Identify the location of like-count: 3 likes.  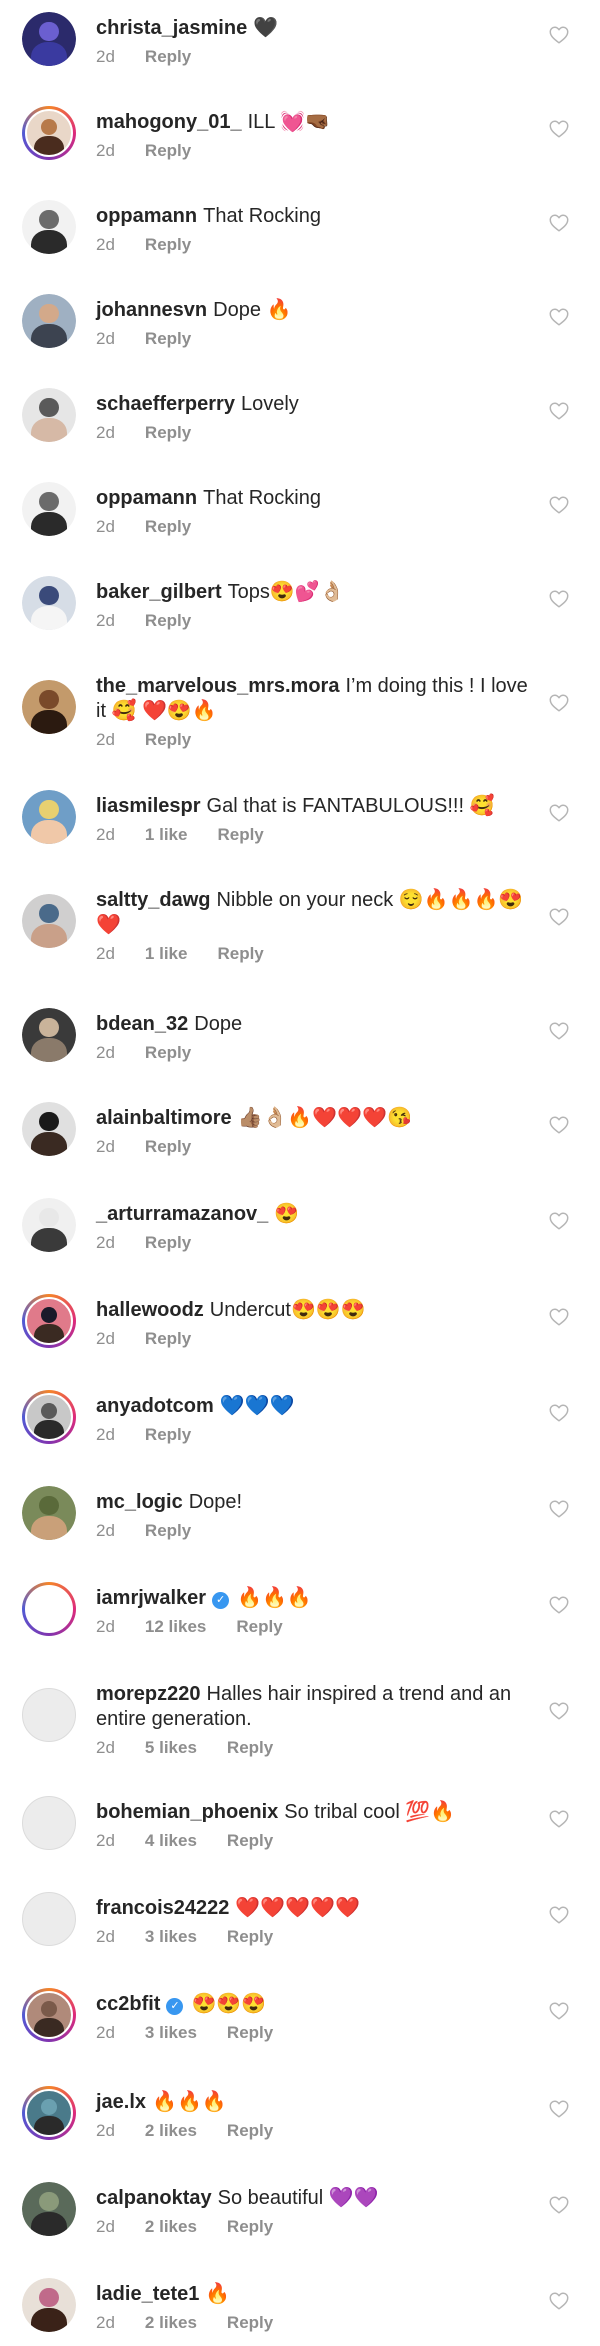
(171, 1936).